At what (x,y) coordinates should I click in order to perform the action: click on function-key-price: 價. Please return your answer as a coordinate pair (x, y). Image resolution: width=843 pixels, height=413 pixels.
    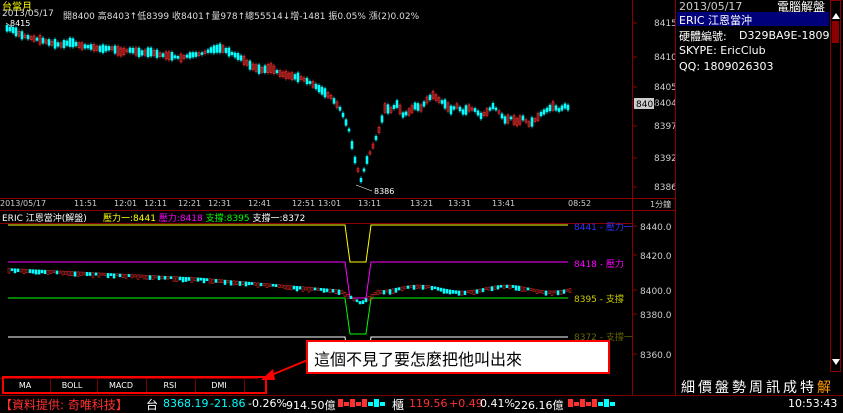
    Looking at the image, I should click on (705, 387).